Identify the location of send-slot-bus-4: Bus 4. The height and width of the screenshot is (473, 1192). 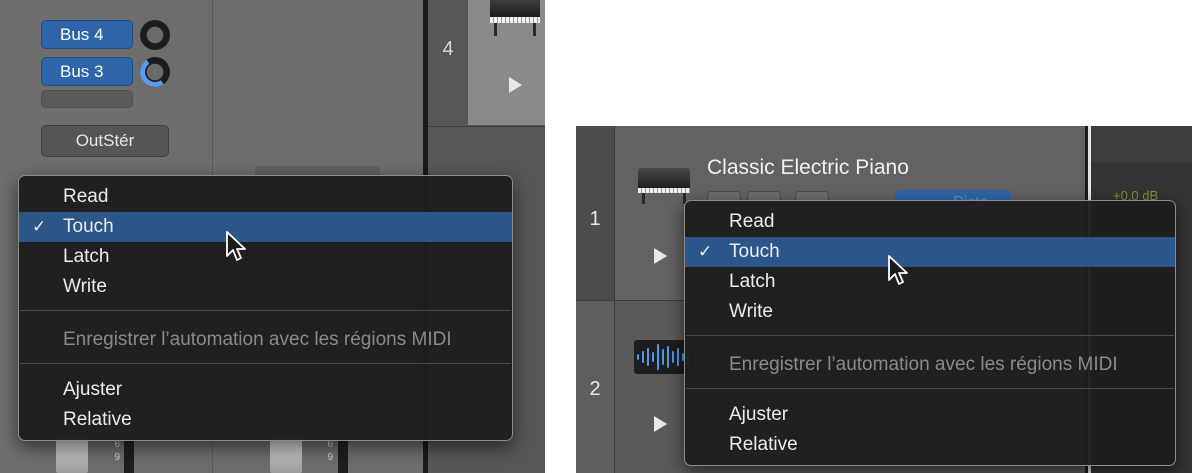
(87, 34).